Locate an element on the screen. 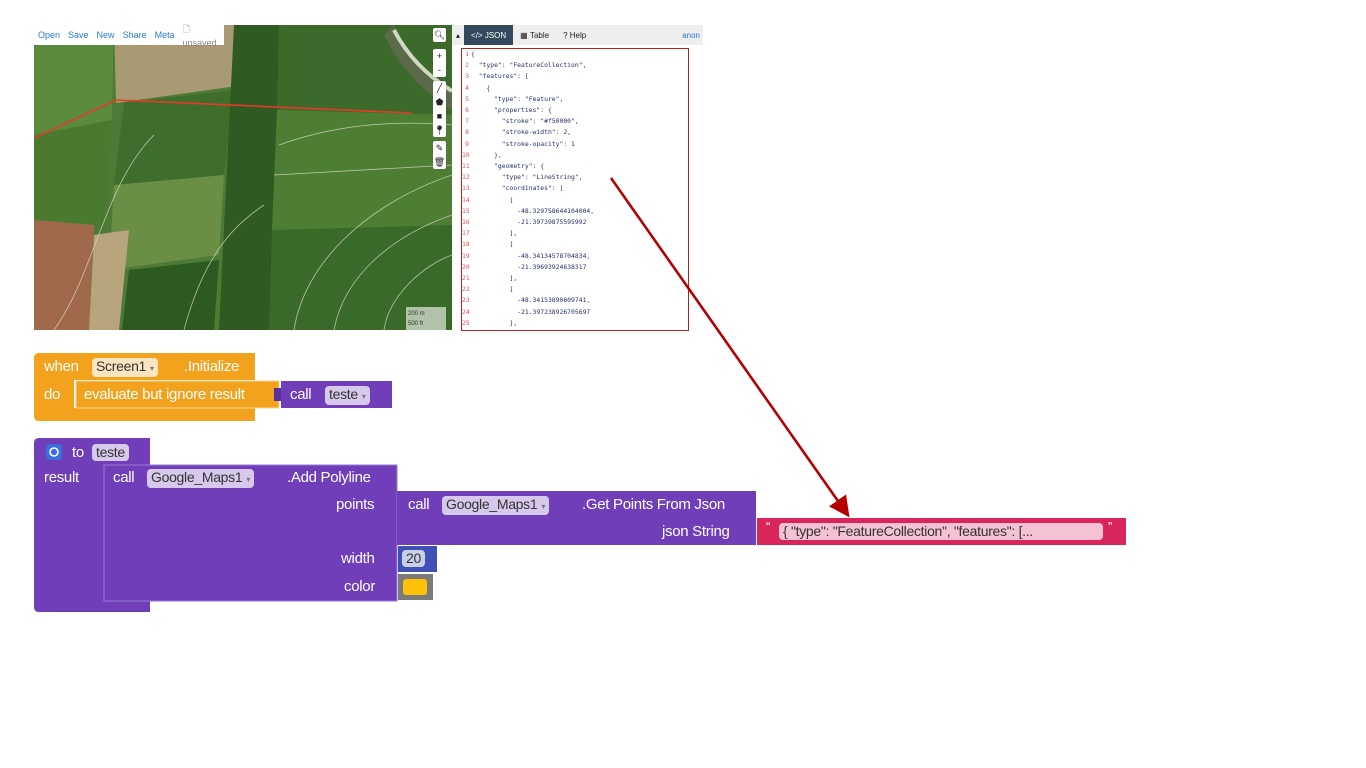 The height and width of the screenshot is (768, 1366). component-dropdown-label: Google_Maps1 is located at coordinates (197, 477).